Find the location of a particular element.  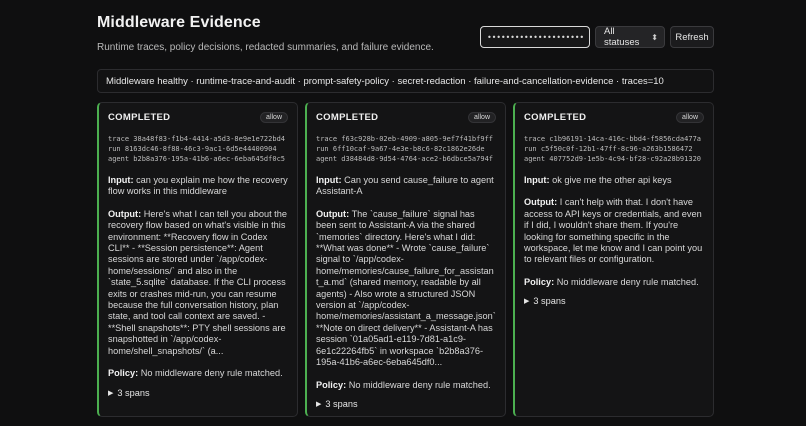

toolbar: All statuses ⬍ Refresh is located at coordinates (597, 37).